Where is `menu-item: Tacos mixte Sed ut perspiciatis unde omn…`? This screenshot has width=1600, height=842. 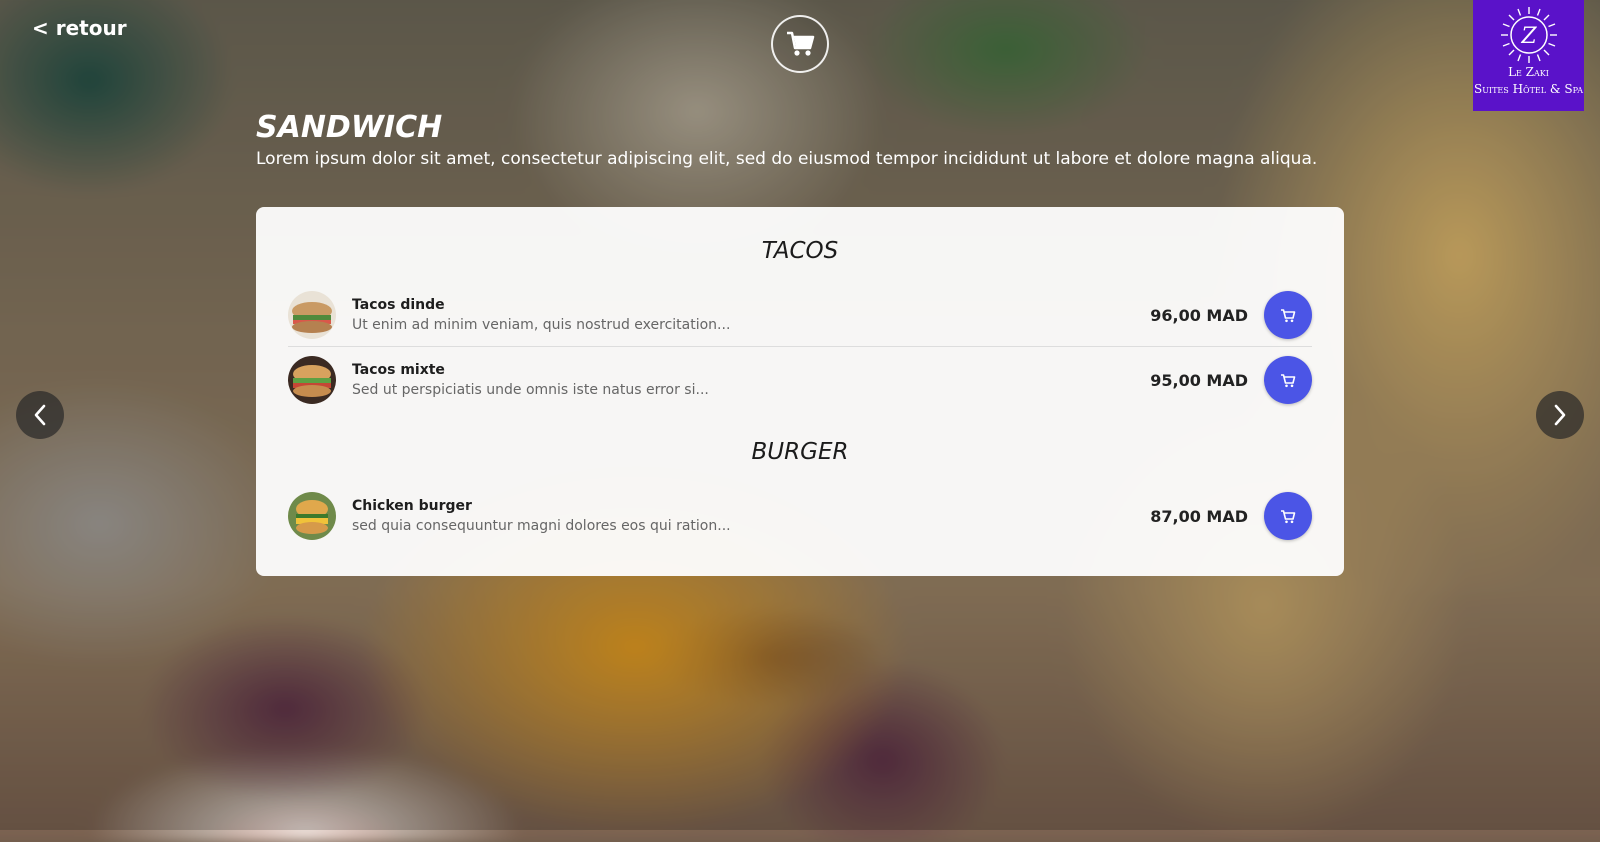 menu-item: Tacos mixte Sed ut perspiciatis unde omn… is located at coordinates (800, 380).